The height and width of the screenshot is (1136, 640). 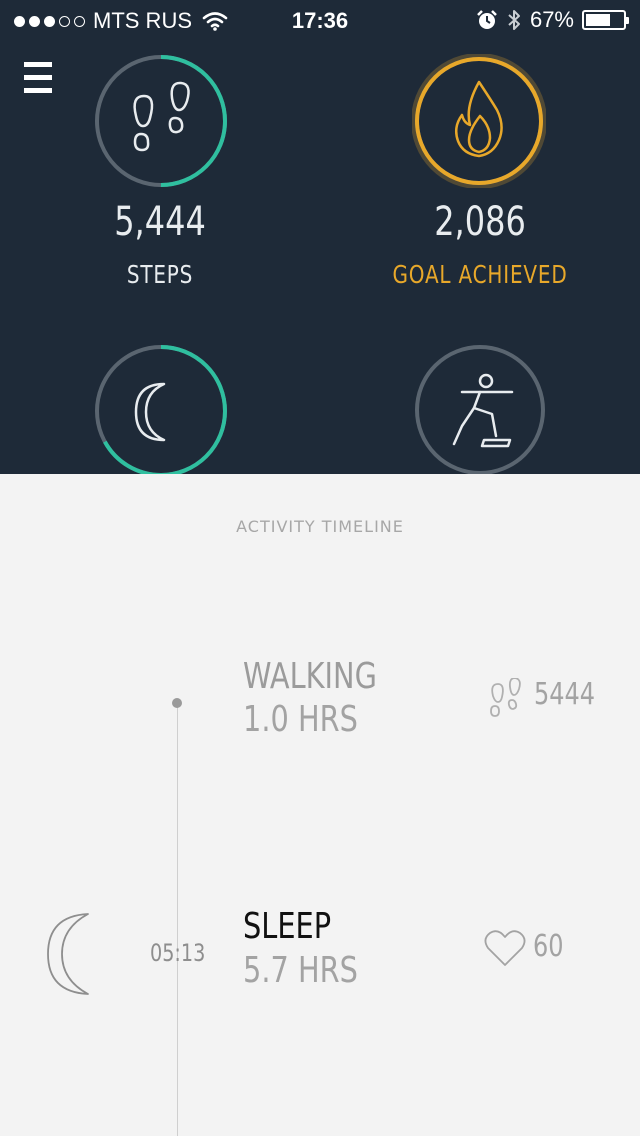 I want to click on entry-duration: 5.7 HRS, so click(x=300, y=970).